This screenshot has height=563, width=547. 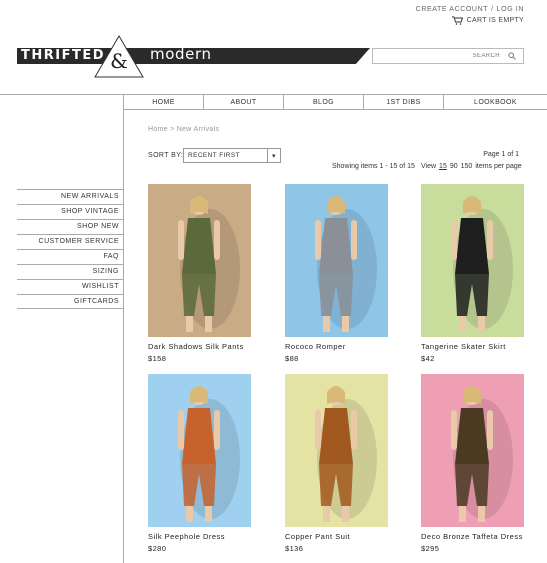 What do you see at coordinates (472, 346) in the screenshot?
I see `product-name: Tangerine Skater Skirt` at bounding box center [472, 346].